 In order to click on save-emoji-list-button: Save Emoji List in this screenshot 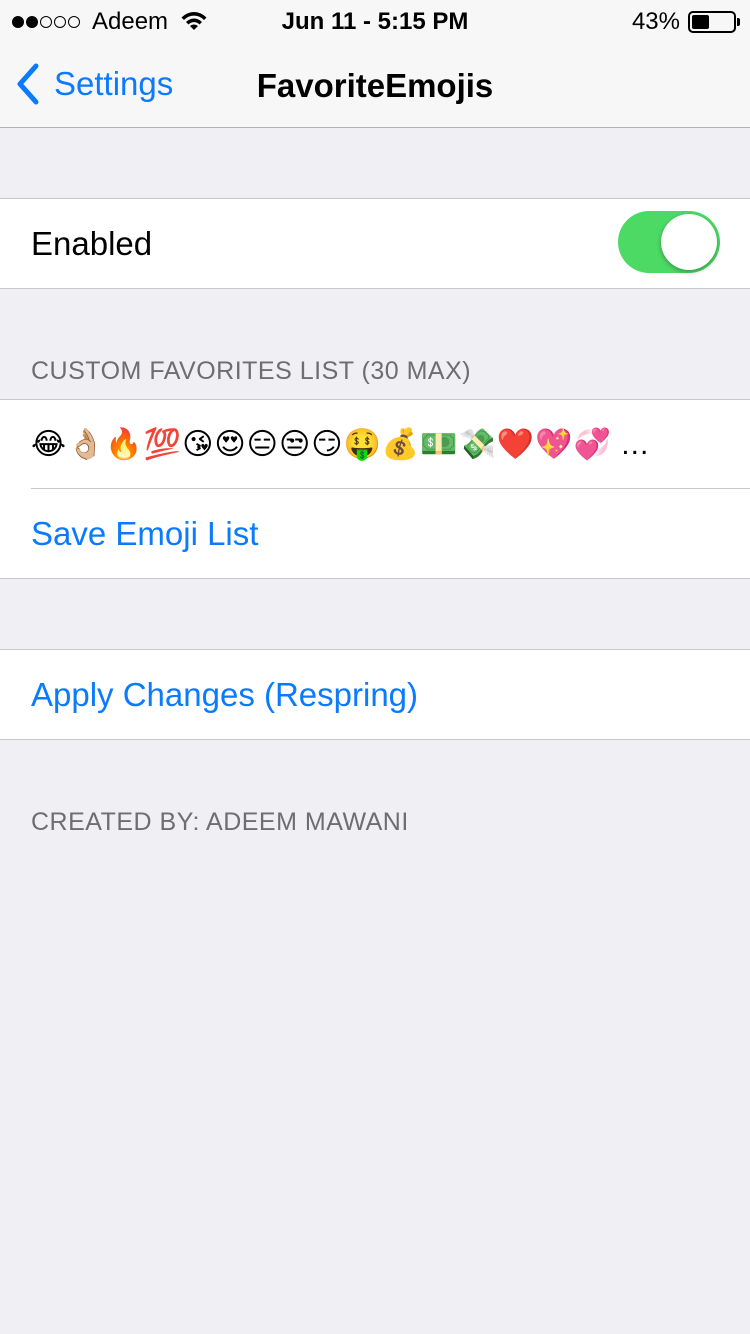, I will do `click(375, 533)`.